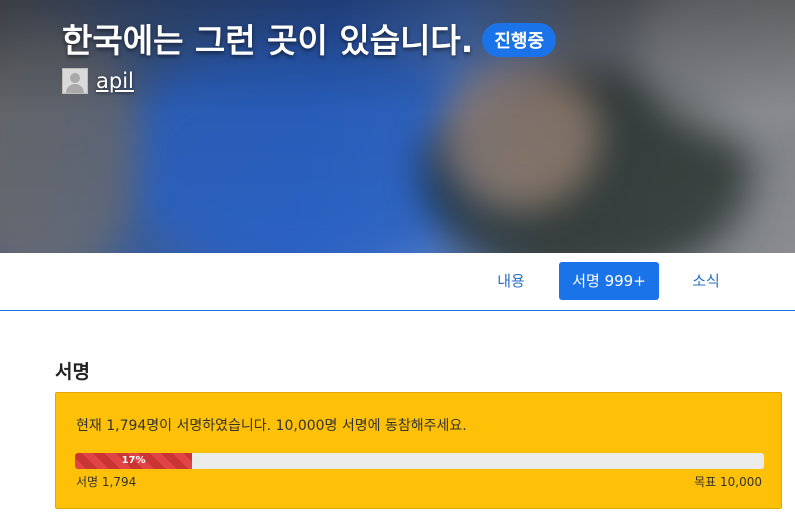 This screenshot has width=795, height=517. I want to click on signature-count: 서명 1,794, so click(106, 482).